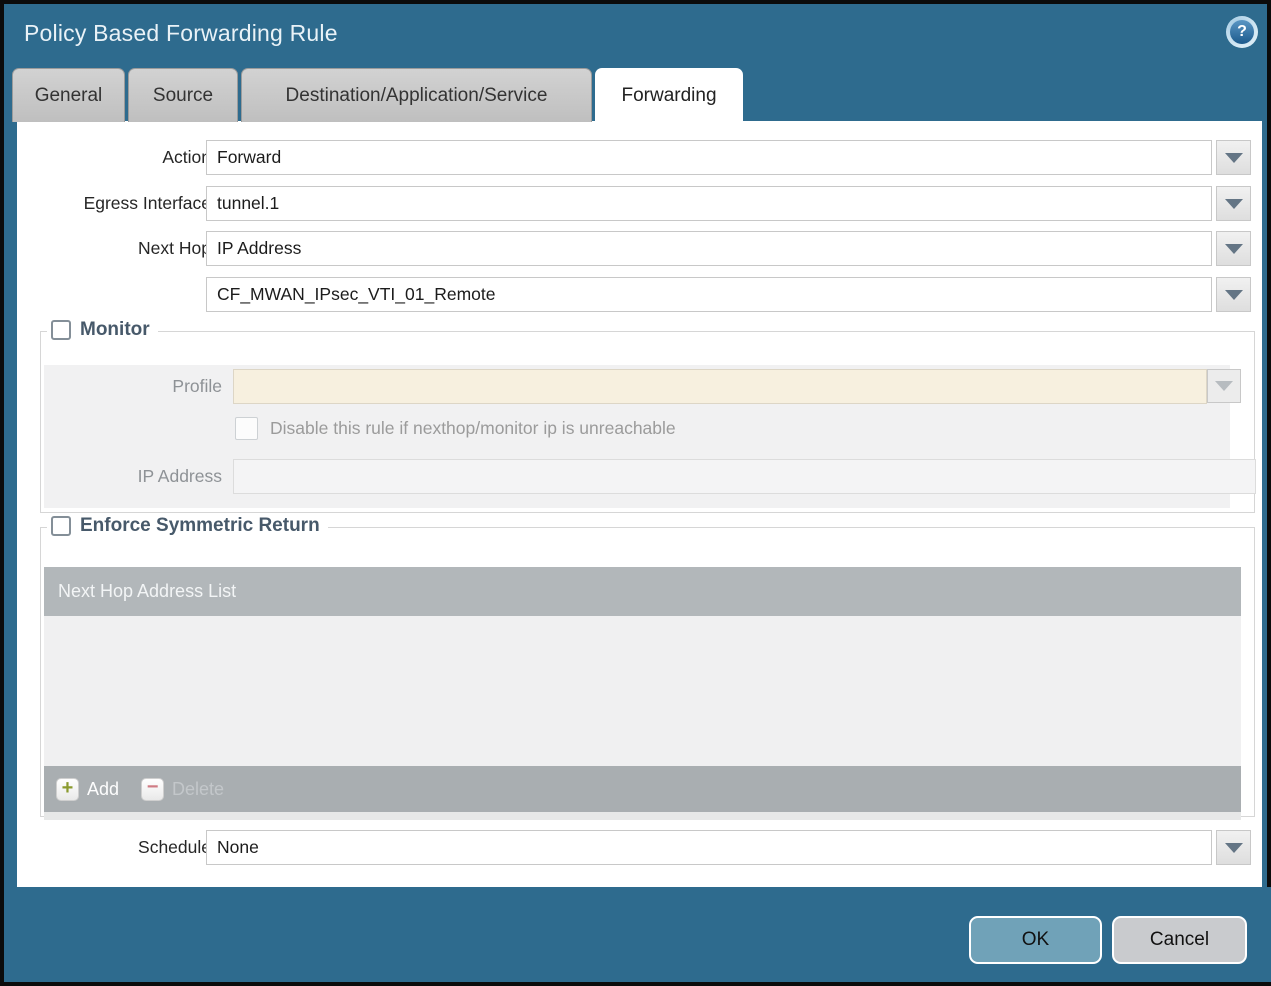  I want to click on delete-button-label: Delete, so click(198, 788).